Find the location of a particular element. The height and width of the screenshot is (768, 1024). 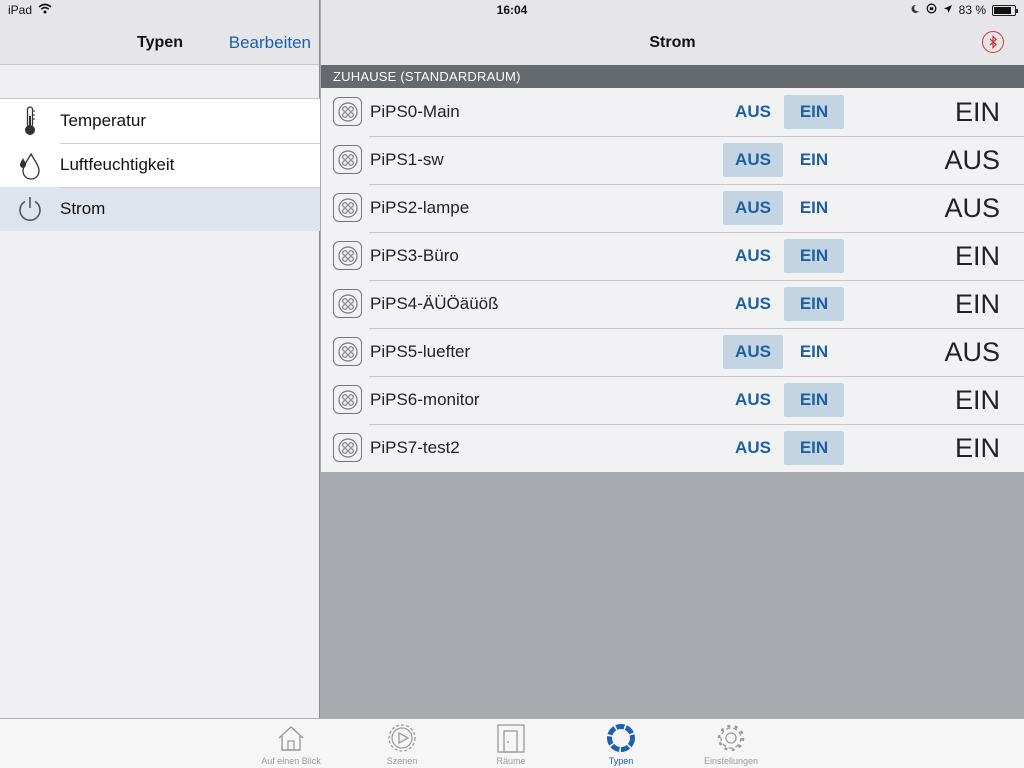

device-name: iPad is located at coordinates (20, 10).